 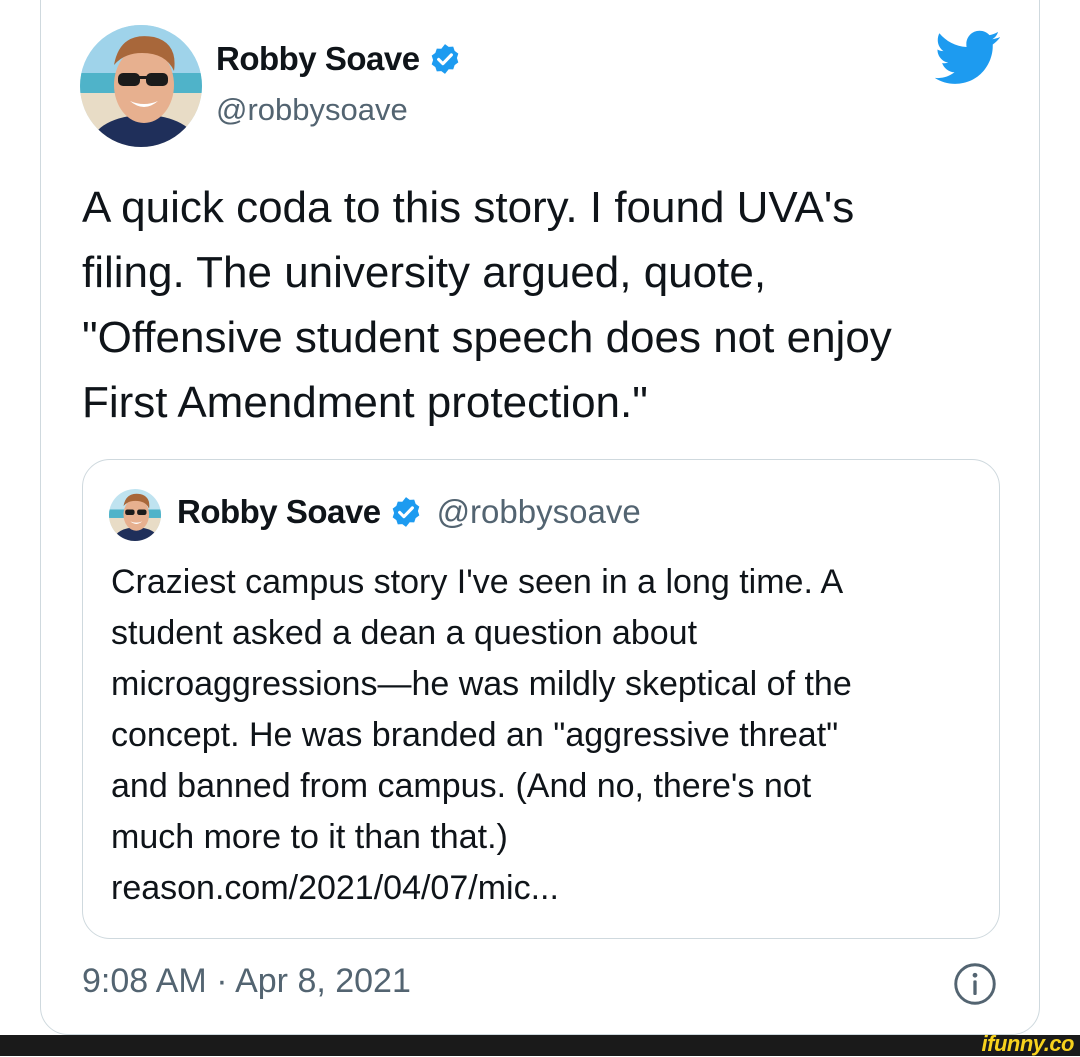 What do you see at coordinates (279, 511) in the screenshot?
I see `quoted-author-name: Robby Soave` at bounding box center [279, 511].